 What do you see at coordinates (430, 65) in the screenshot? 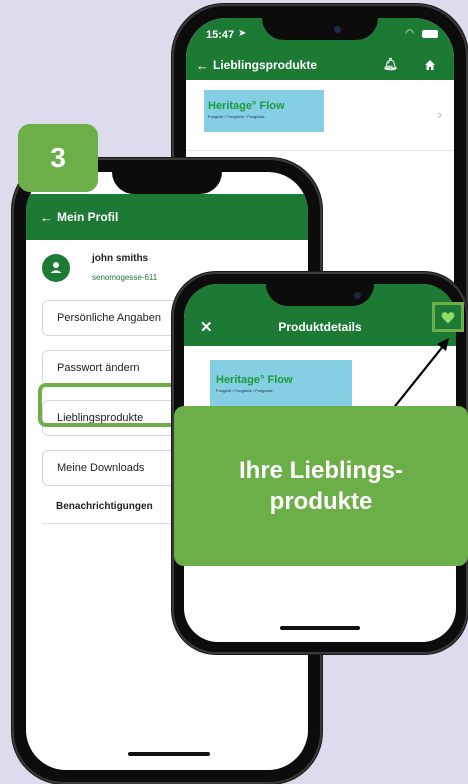
I see `home-icon` at bounding box center [430, 65].